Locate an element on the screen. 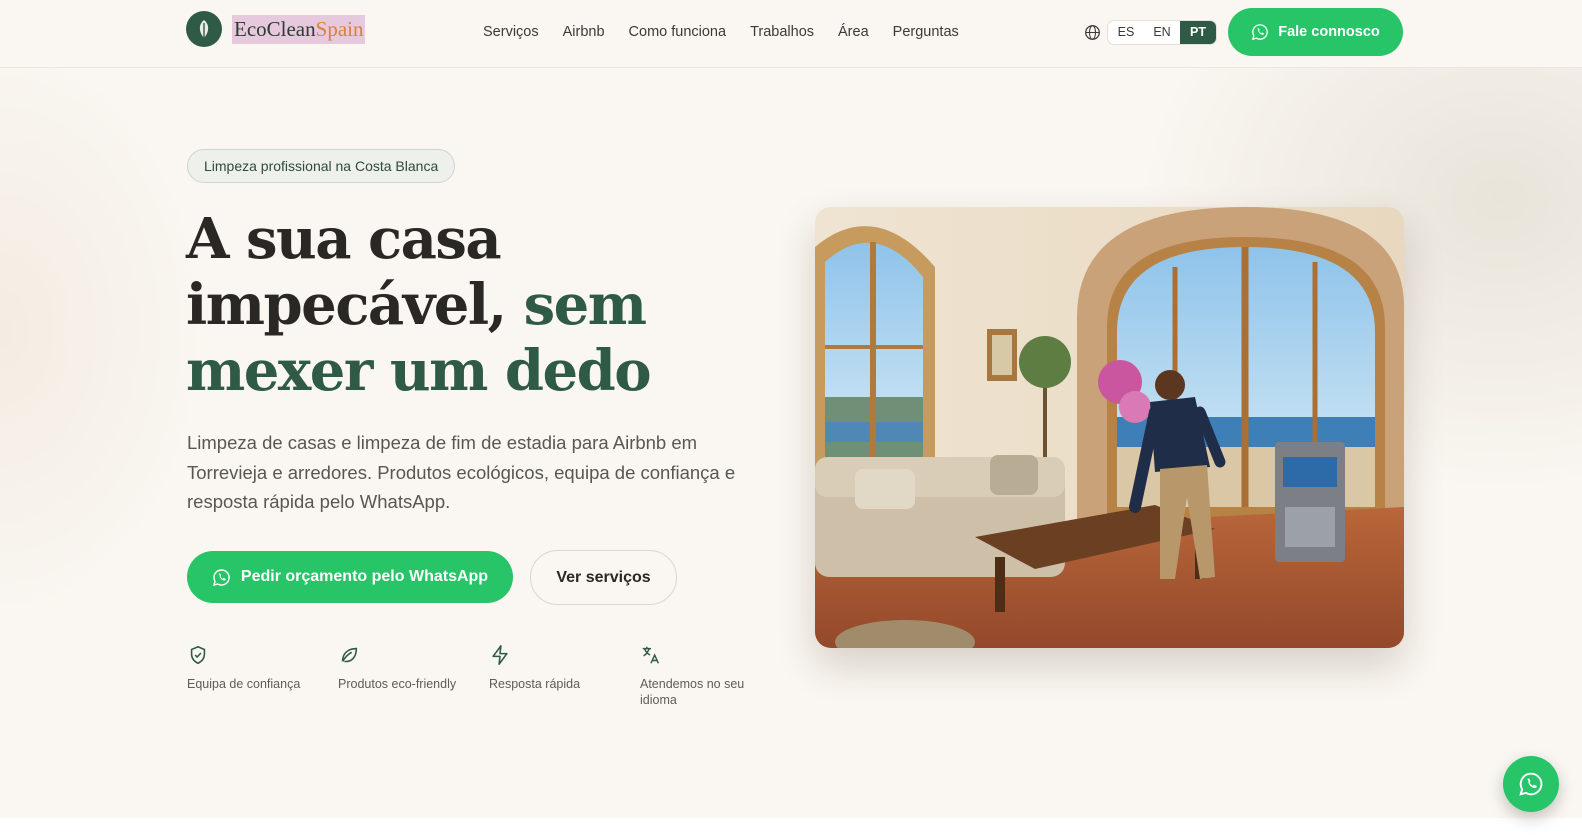 Image resolution: width=1582 pixels, height=839 pixels. floating-whatsapp-button is located at coordinates (1531, 784).